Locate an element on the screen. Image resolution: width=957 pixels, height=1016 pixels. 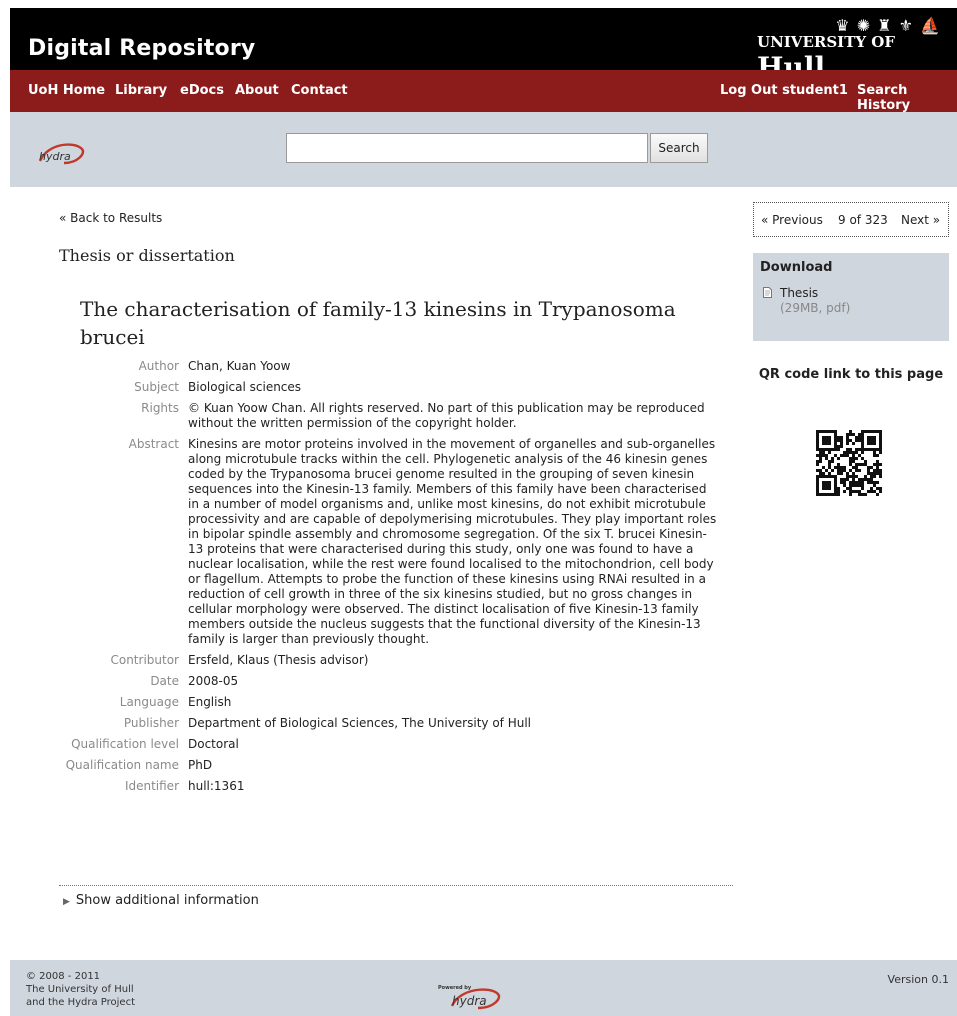
university-of-hull-logo: ♛ ✺ ♜ ⚜ ⛵ UNIVERSITY OF Hull is located at coordinates (857, 49).